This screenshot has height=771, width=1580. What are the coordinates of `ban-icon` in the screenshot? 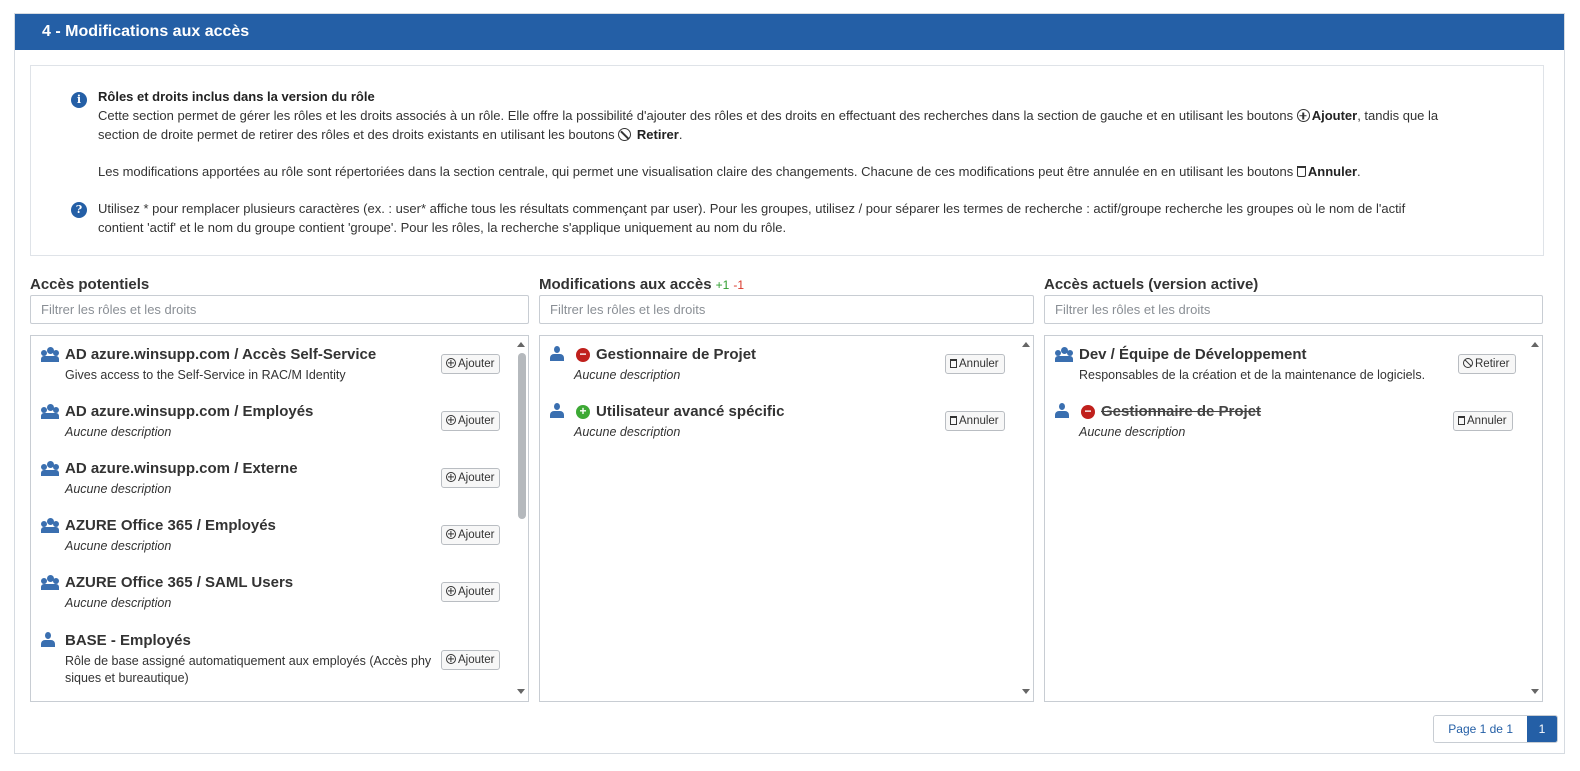 It's located at (1468, 363).